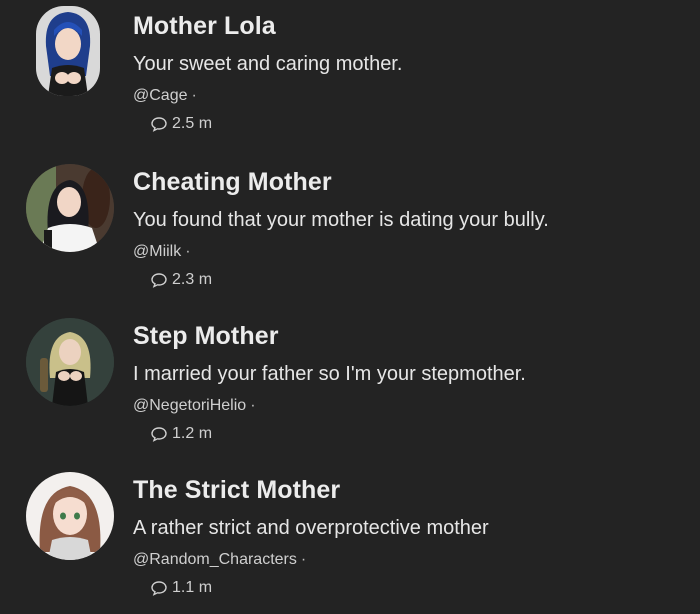 The width and height of the screenshot is (700, 614). I want to click on chat-count-value: 2.3 m, so click(192, 279).